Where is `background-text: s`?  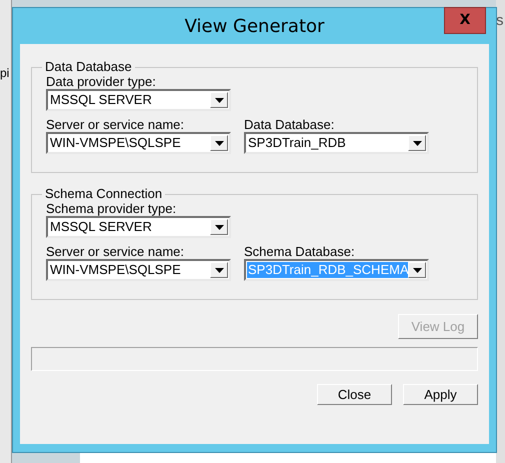 background-text: s is located at coordinates (500, 21).